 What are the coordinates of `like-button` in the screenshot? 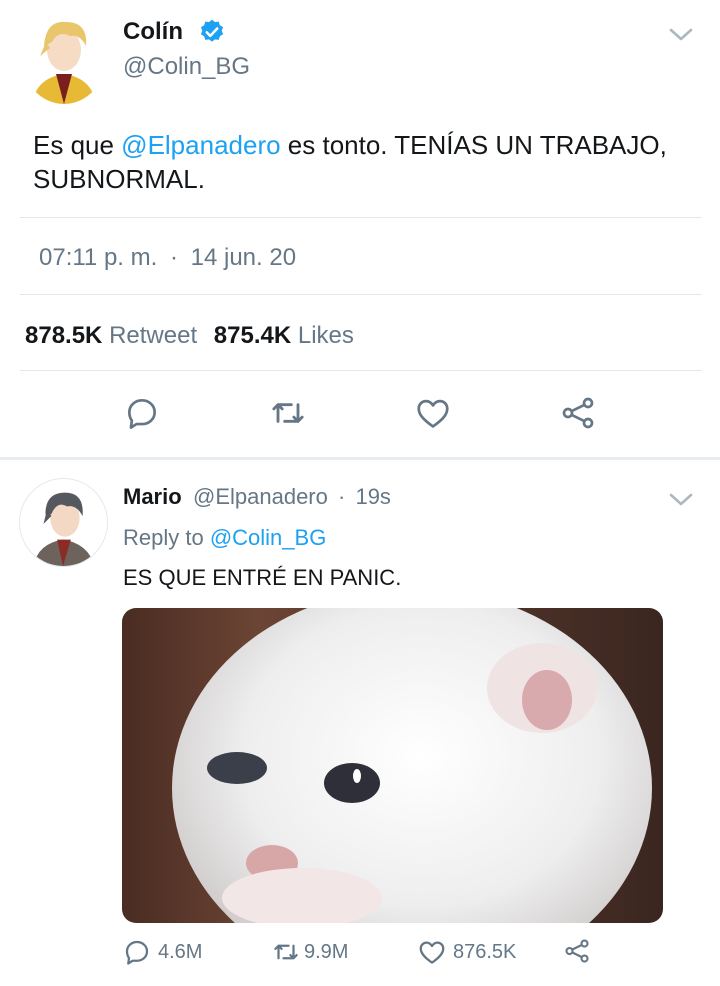 It's located at (433, 413).